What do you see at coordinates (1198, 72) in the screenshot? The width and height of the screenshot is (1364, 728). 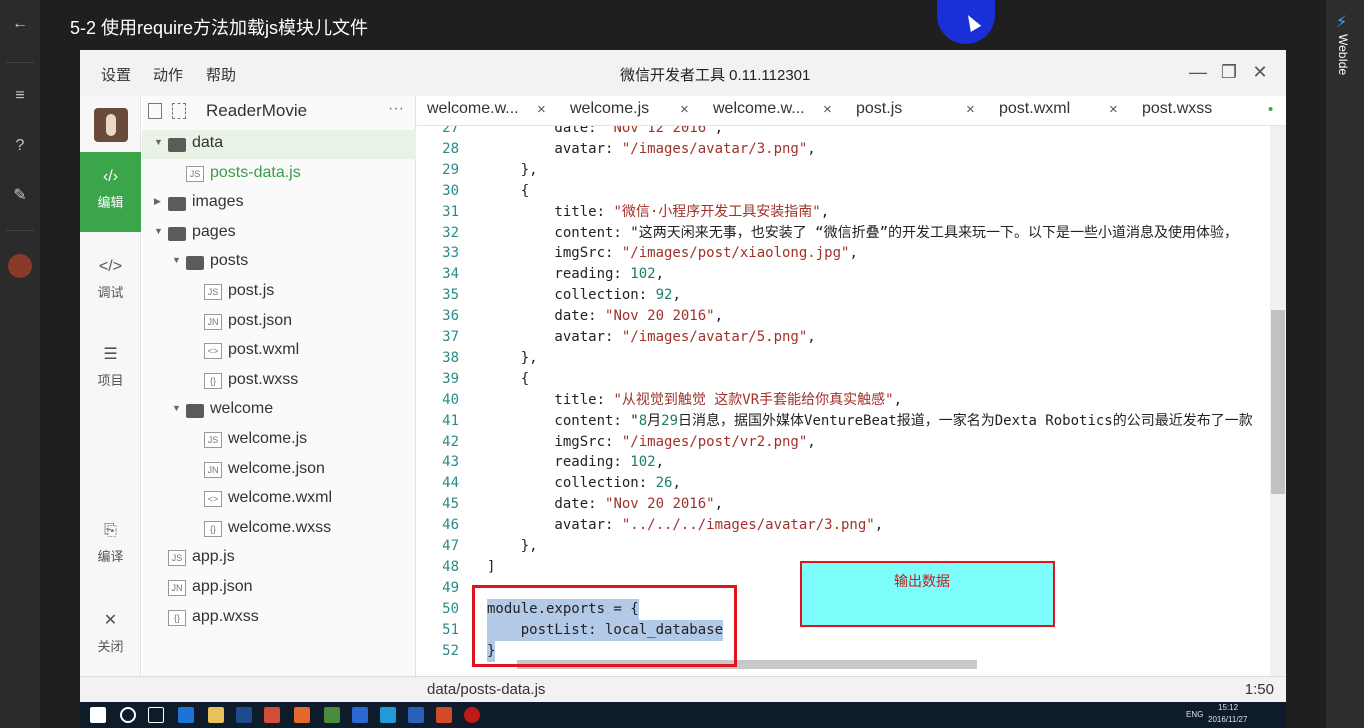 I see `minimize-icon: —` at bounding box center [1198, 72].